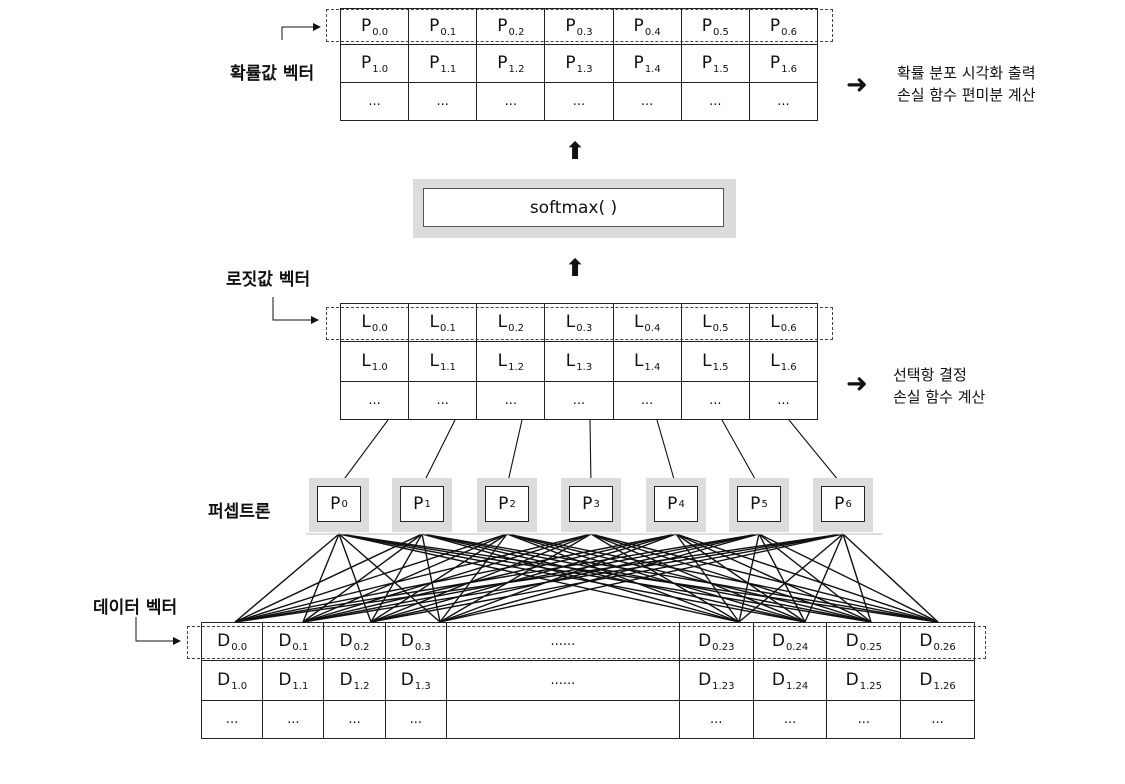 This screenshot has width=1125, height=784. I want to click on data-pointer-line, so click(158, 631).